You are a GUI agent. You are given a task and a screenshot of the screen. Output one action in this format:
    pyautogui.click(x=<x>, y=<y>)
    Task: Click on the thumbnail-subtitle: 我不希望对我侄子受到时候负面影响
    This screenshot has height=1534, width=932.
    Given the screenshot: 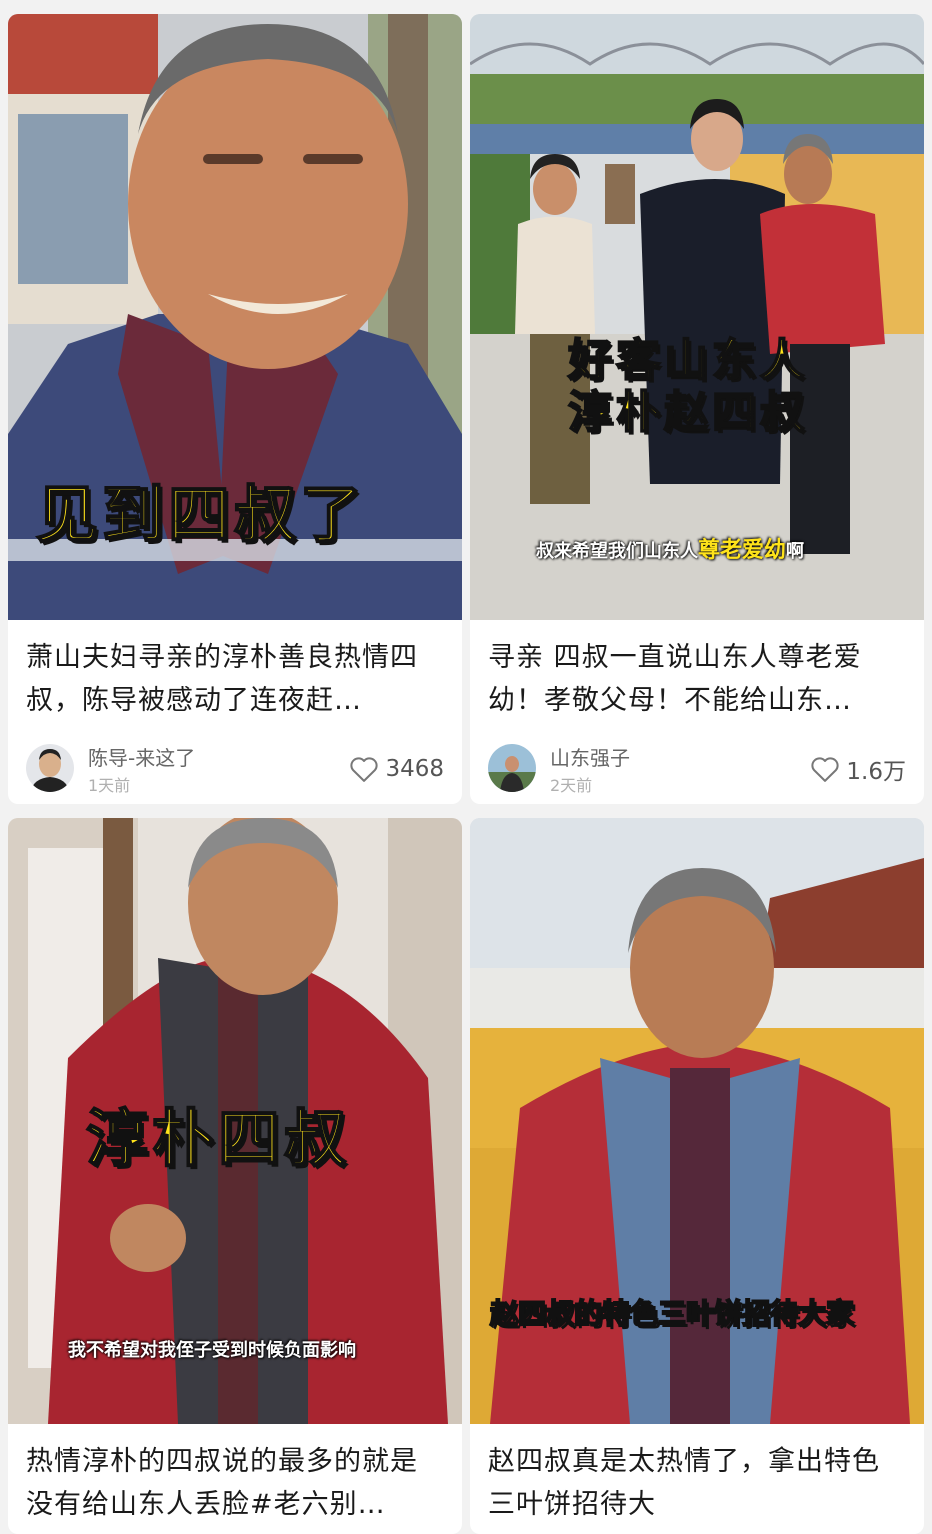 What is the action you would take?
    pyautogui.click(x=212, y=1350)
    